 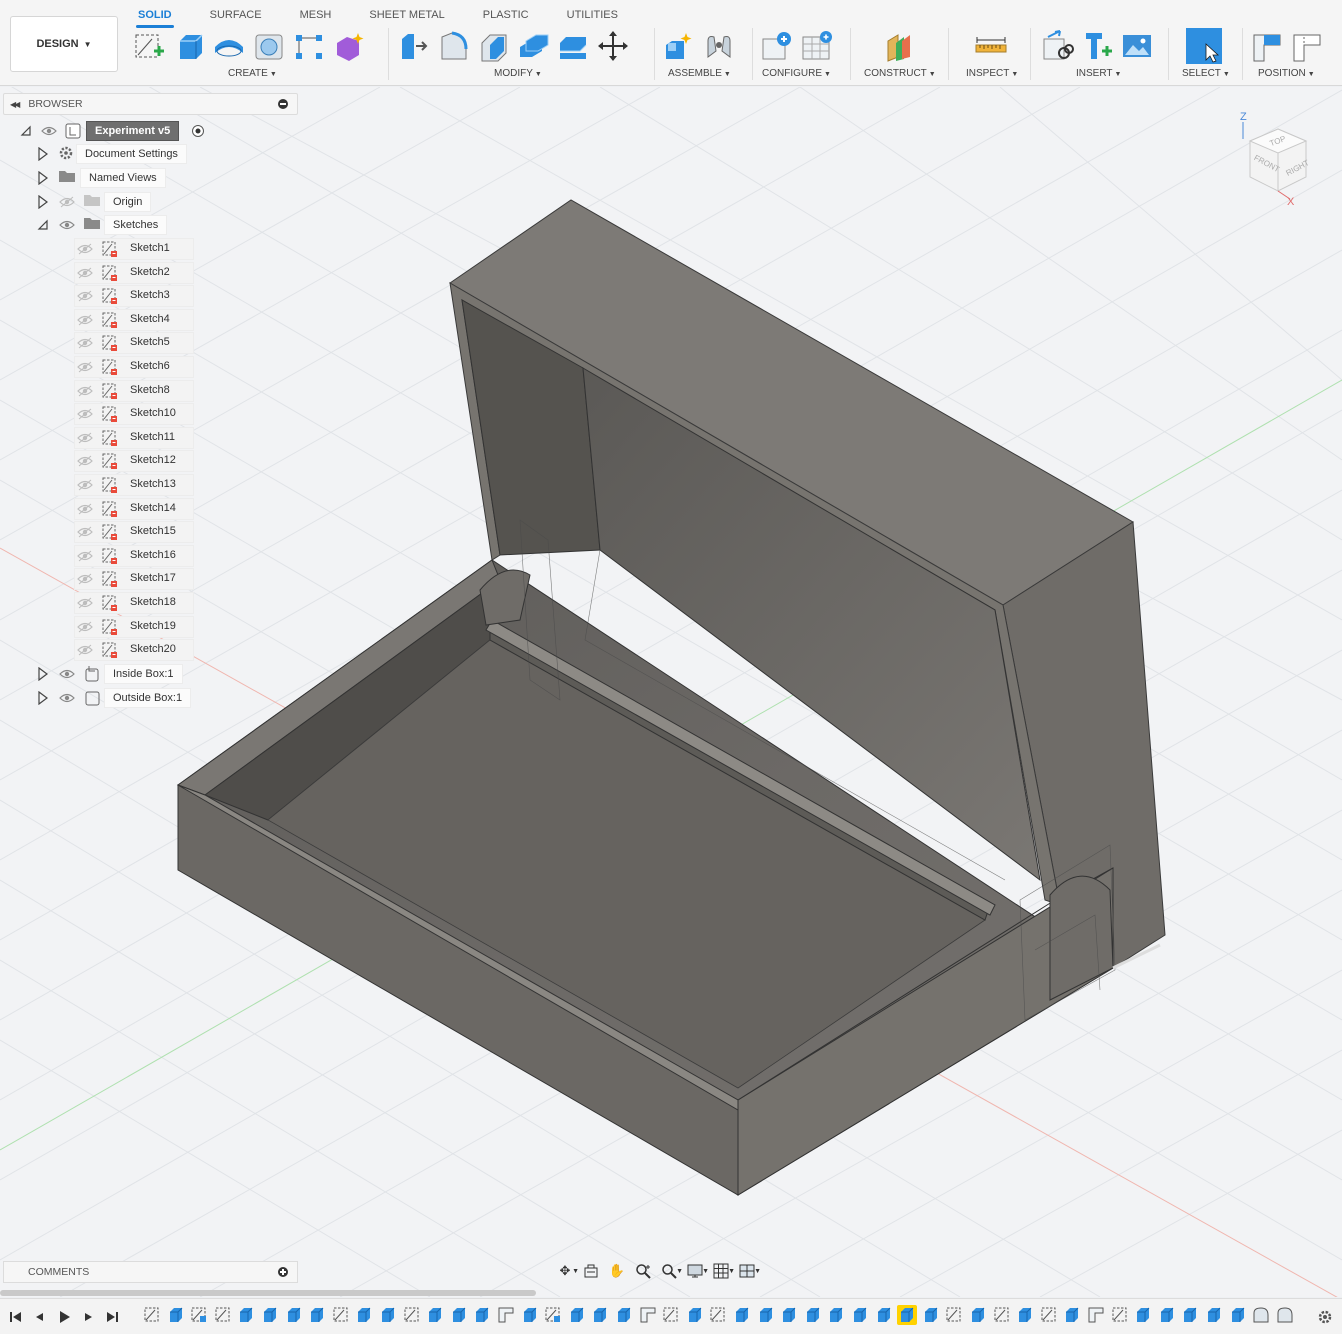 What do you see at coordinates (566, 1271) in the screenshot?
I see `orbit-move-icon: ✥ ▼` at bounding box center [566, 1271].